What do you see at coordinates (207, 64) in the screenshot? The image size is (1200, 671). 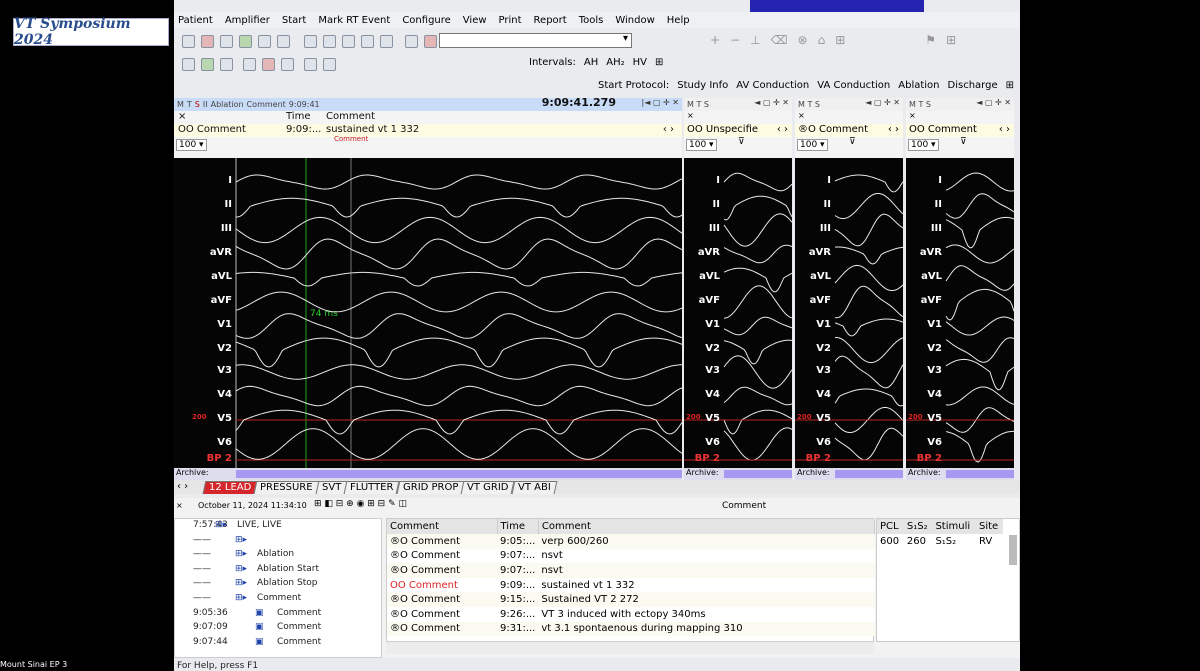 I see `signal-icon` at bounding box center [207, 64].